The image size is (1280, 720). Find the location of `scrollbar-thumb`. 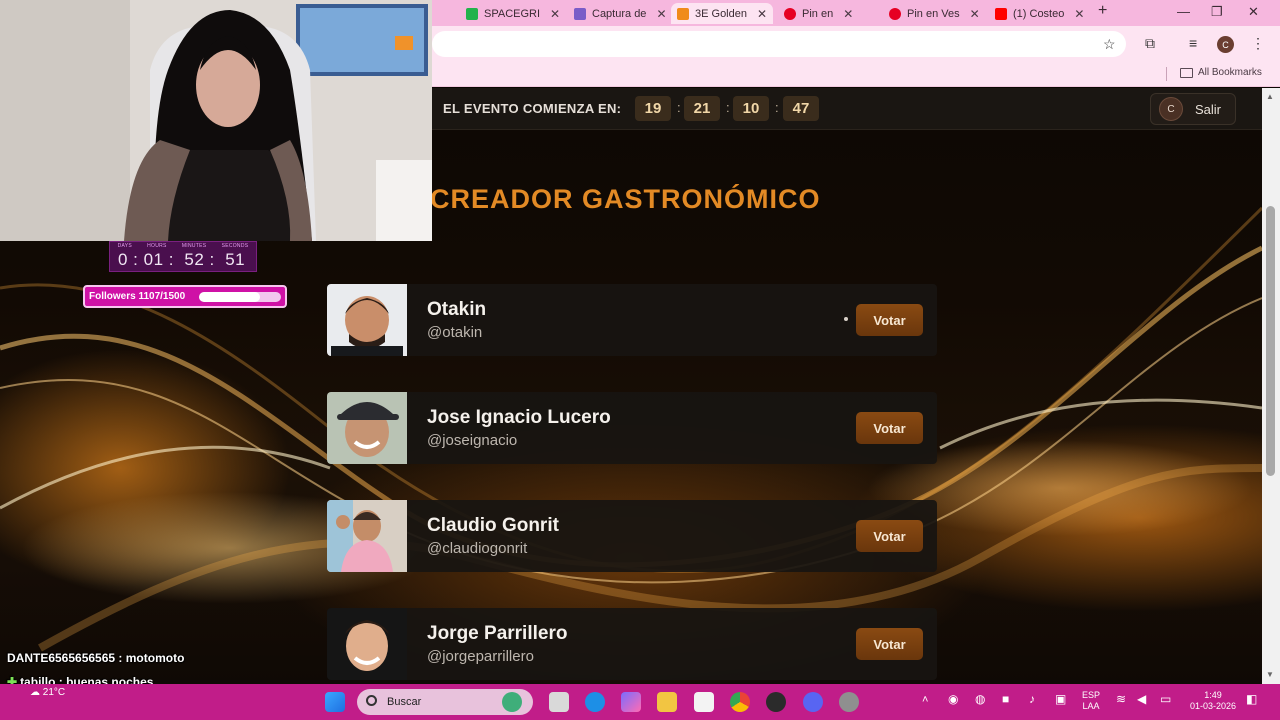

scrollbar-thumb is located at coordinates (1270, 341).